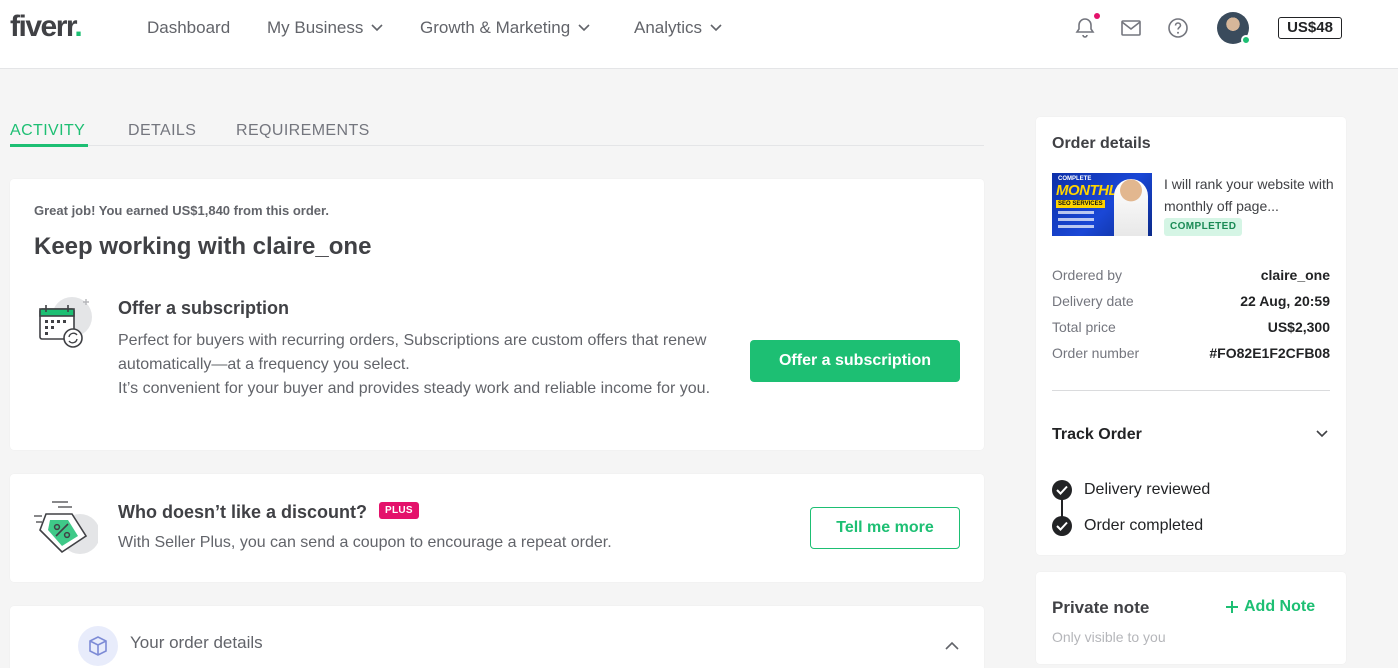 The image size is (1398, 668). Describe the element at coordinates (1280, 606) in the screenshot. I see `add-note-label: Add Note` at that location.